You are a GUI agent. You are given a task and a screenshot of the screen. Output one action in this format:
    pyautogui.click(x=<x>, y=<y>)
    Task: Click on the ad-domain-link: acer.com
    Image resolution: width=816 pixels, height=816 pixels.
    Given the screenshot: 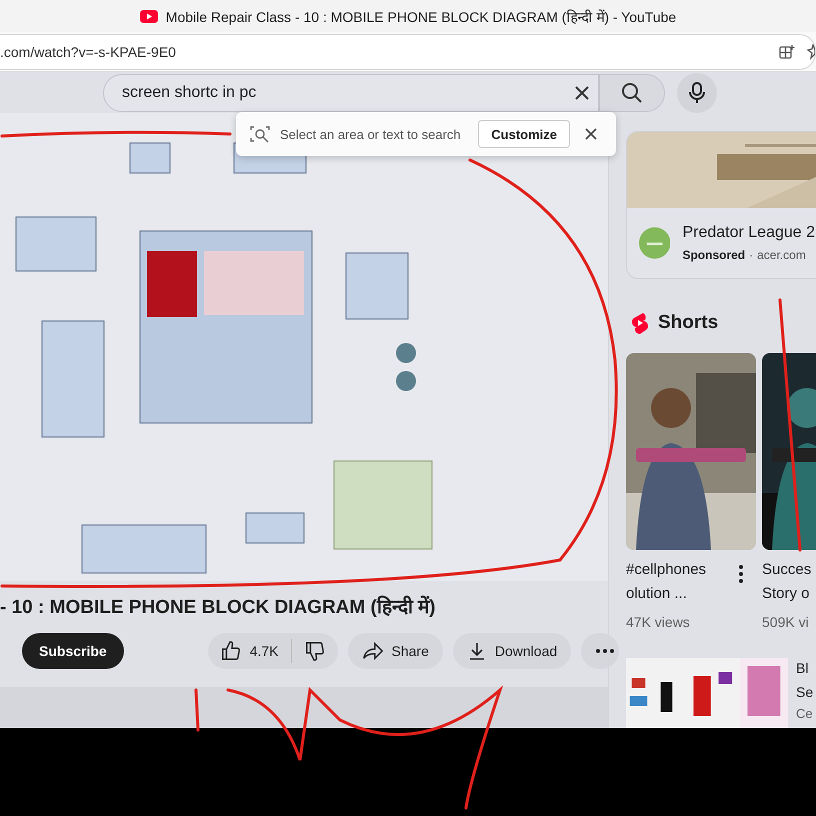 What is the action you would take?
    pyautogui.click(x=781, y=255)
    